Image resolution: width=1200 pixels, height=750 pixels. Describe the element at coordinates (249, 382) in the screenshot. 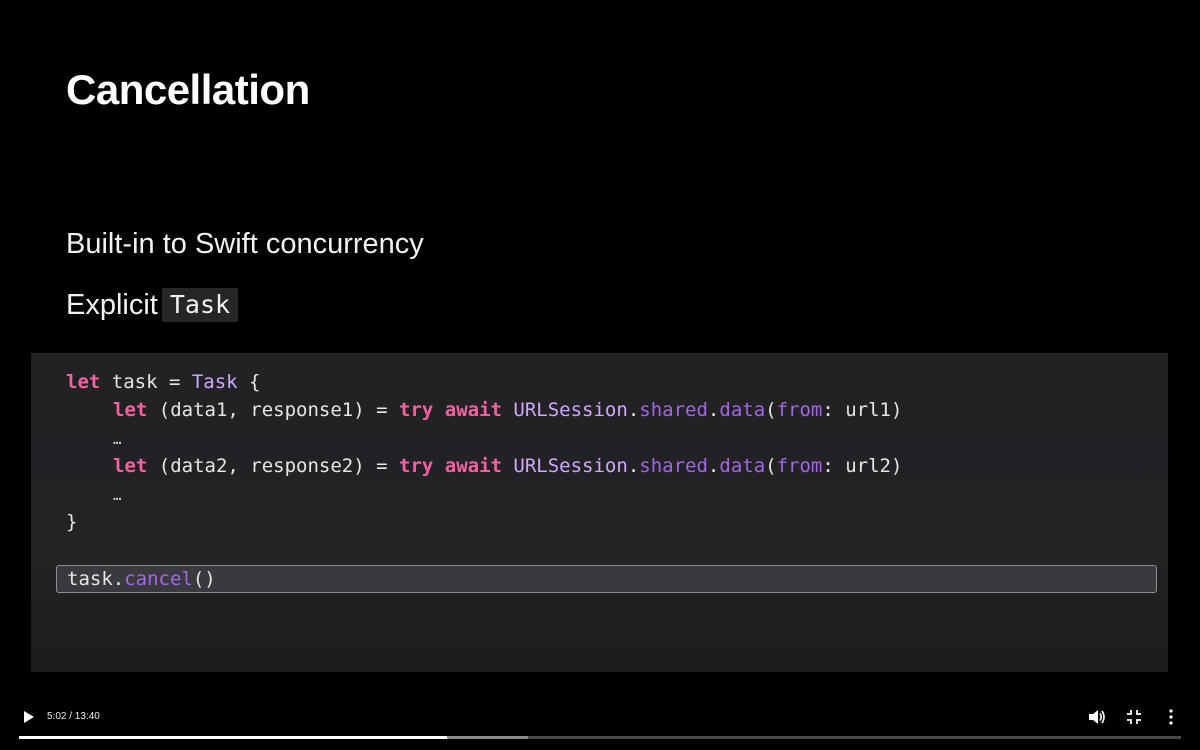

I see `code-text: {` at that location.